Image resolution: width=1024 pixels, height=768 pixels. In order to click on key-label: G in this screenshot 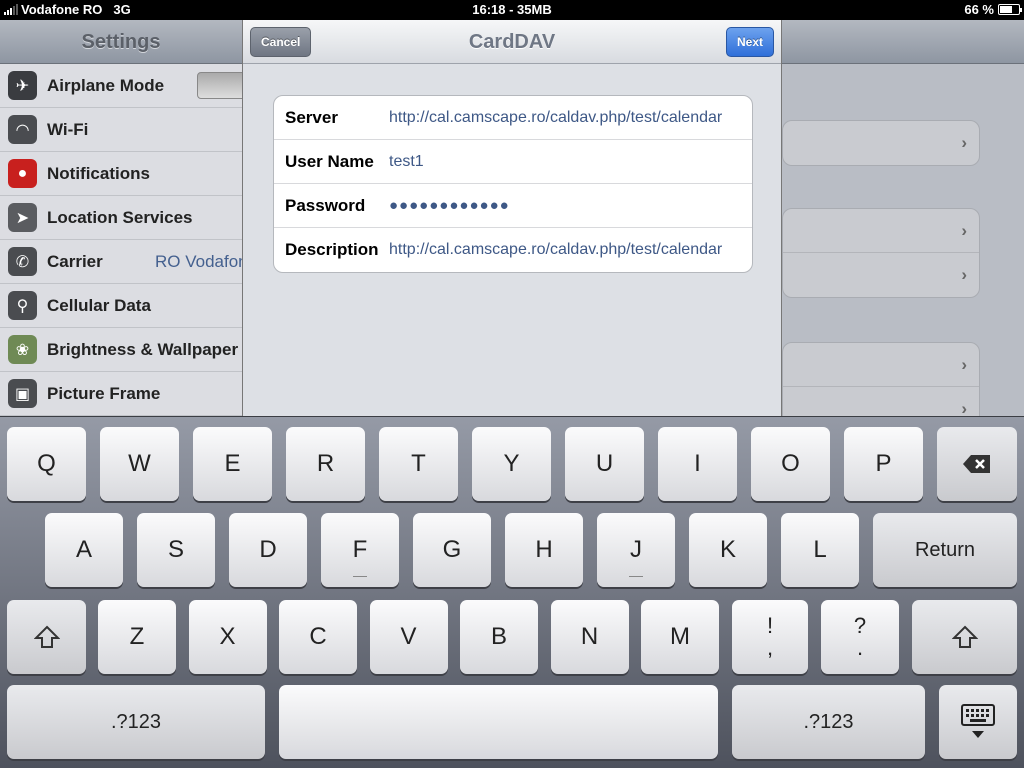, I will do `click(452, 549)`.